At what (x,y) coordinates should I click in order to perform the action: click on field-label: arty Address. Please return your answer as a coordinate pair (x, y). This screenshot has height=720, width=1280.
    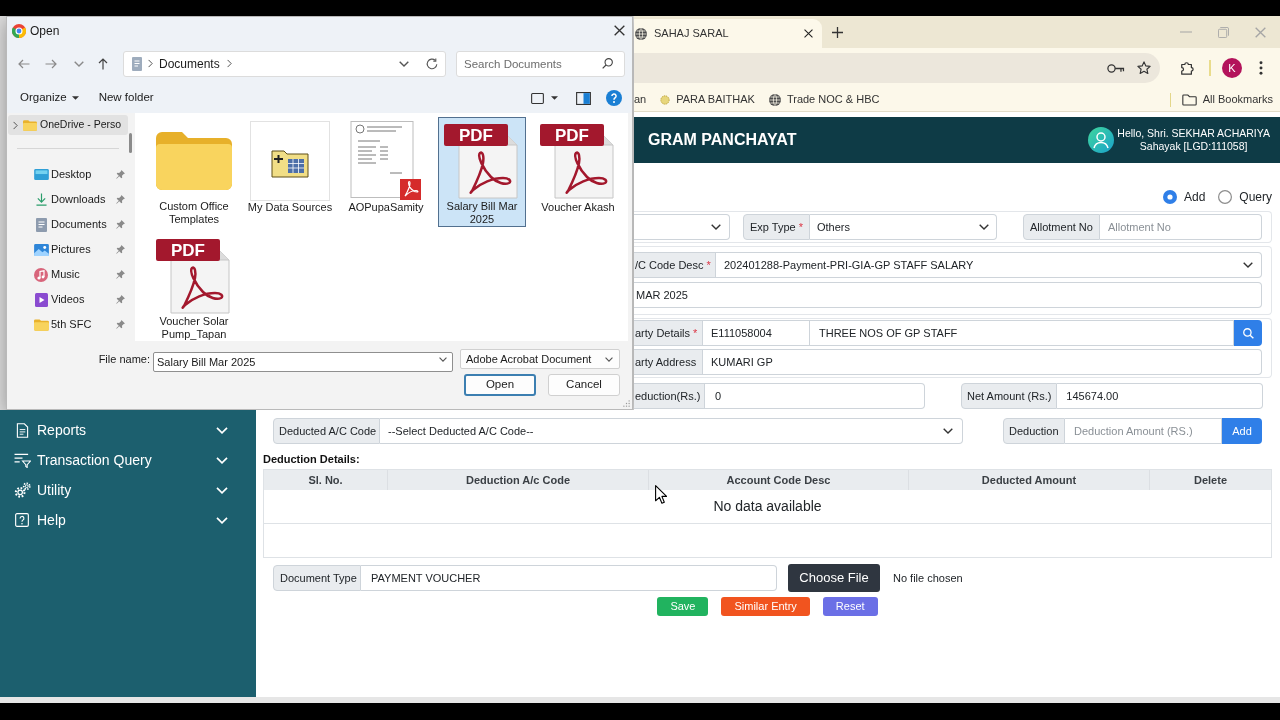
    Looking at the image, I should click on (668, 362).